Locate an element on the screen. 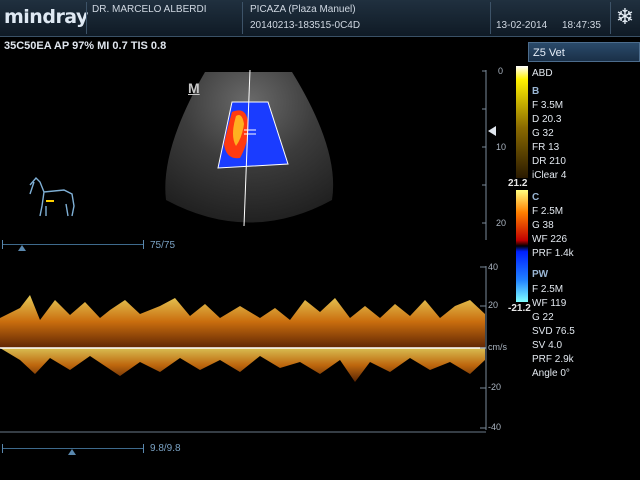  velocity-unit: cm/s is located at coordinates (497, 347).